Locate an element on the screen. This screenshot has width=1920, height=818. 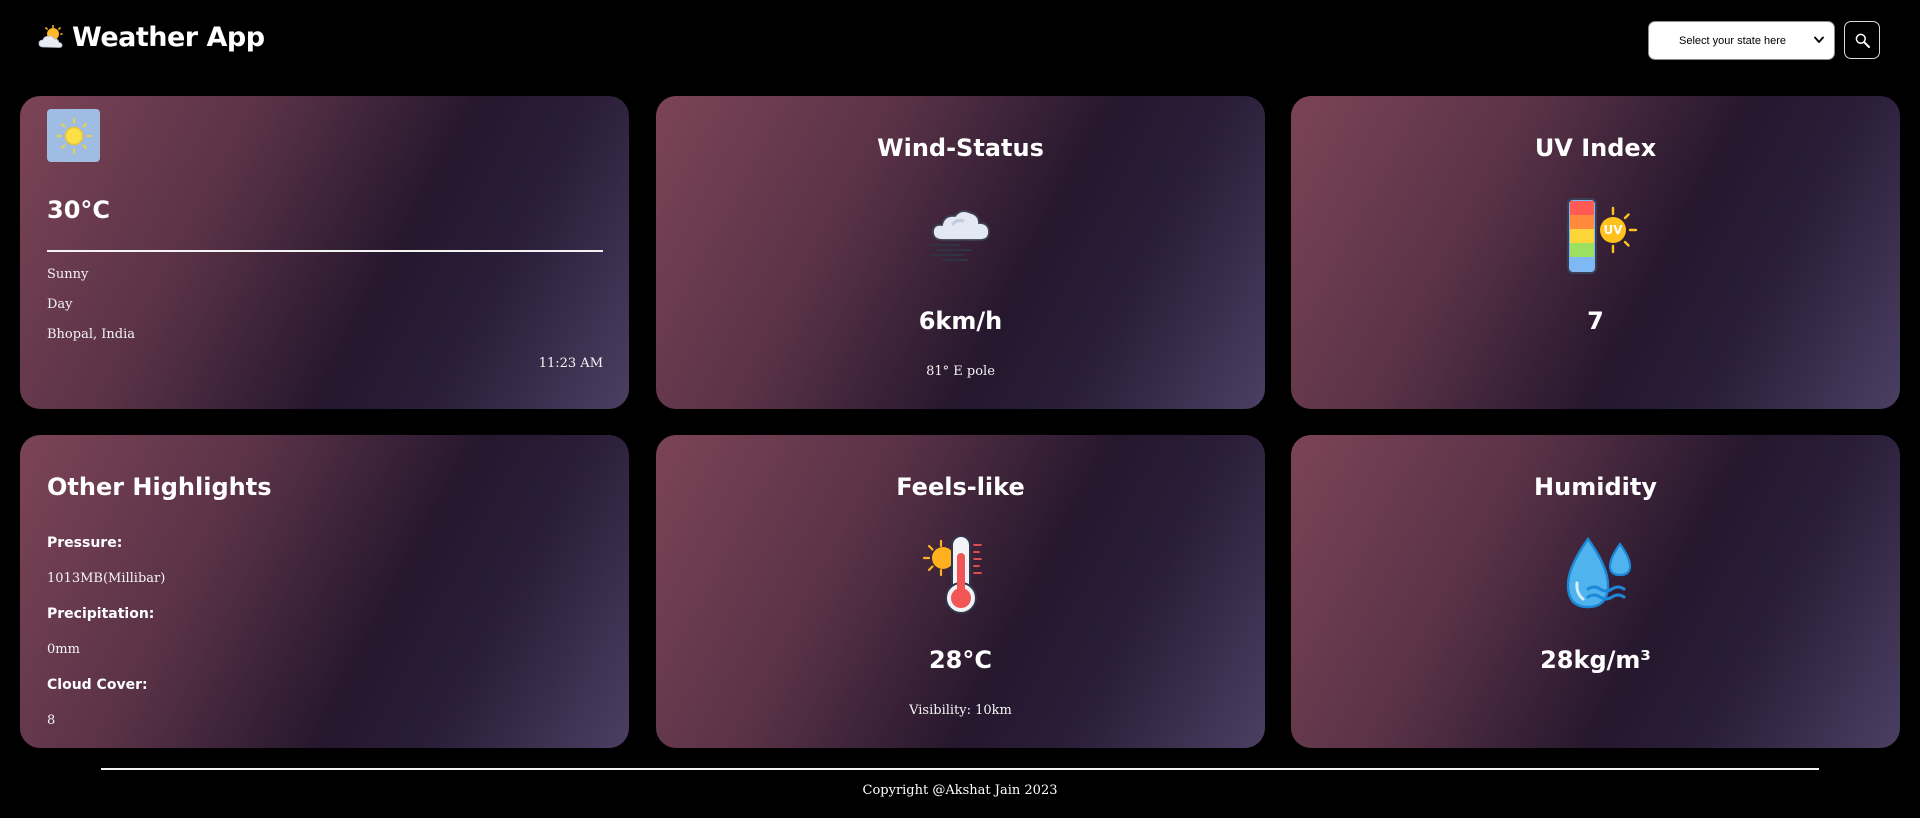
wind-direction: 81° E pole is located at coordinates (960, 371).